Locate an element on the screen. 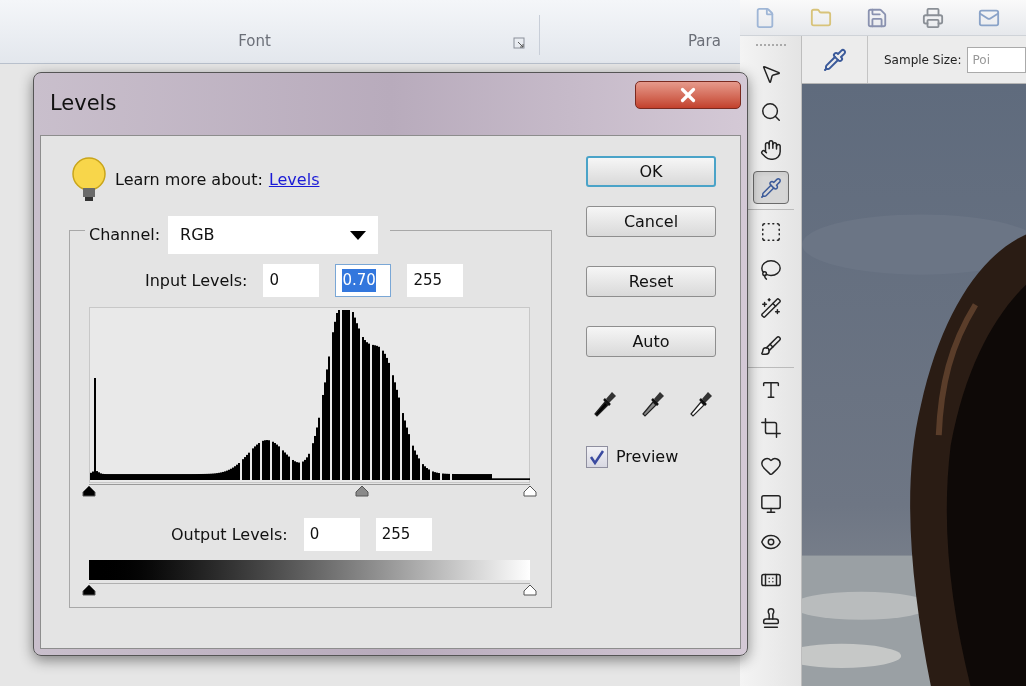 The height and width of the screenshot is (686, 1026). save-icon is located at coordinates (877, 17).